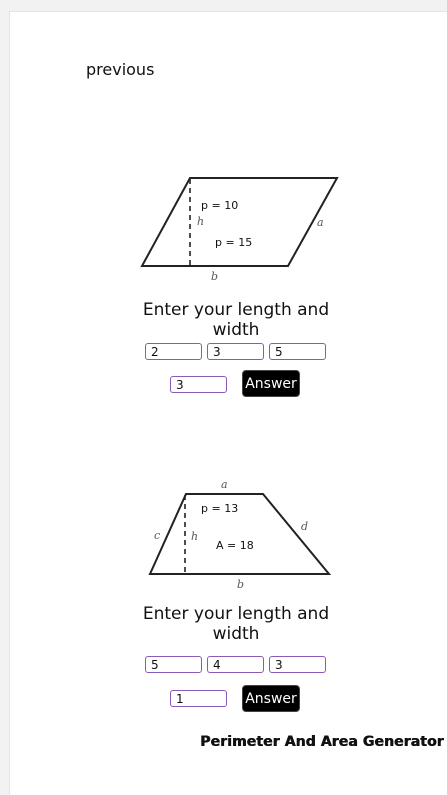 The height and width of the screenshot is (795, 447). Describe the element at coordinates (219, 205) in the screenshot. I see `parallelogram-result-1: p = 10` at that location.